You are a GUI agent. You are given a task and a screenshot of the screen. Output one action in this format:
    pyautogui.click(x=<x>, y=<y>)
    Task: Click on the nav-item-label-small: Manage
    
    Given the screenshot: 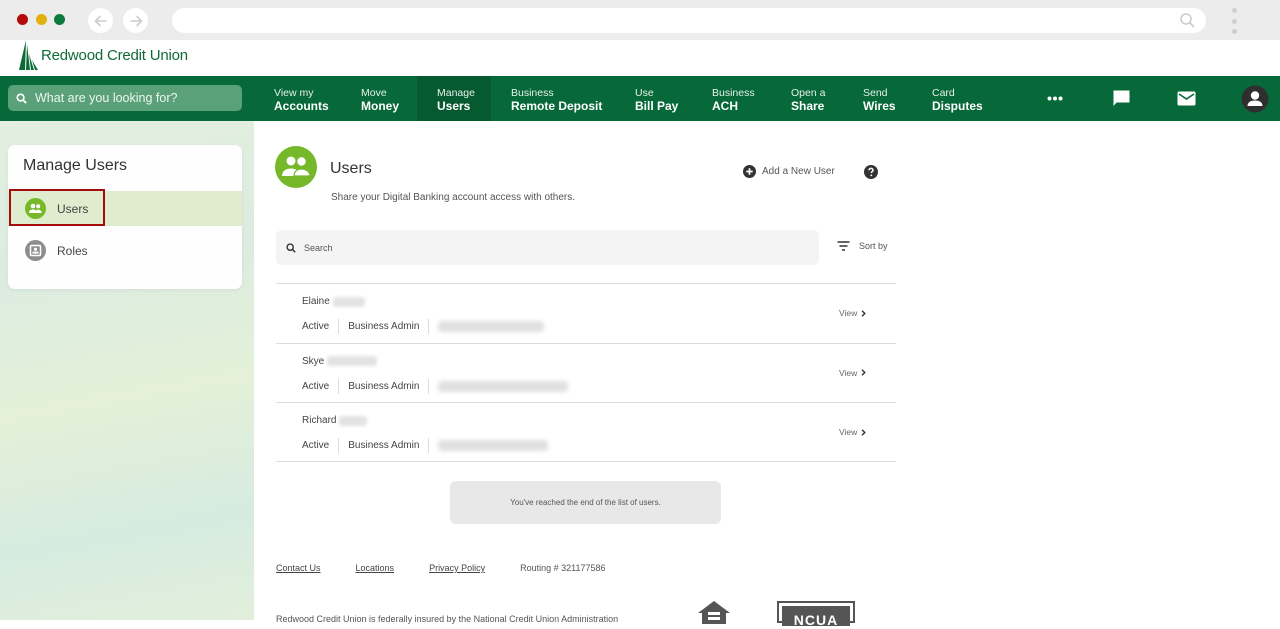 What is the action you would take?
    pyautogui.click(x=456, y=93)
    